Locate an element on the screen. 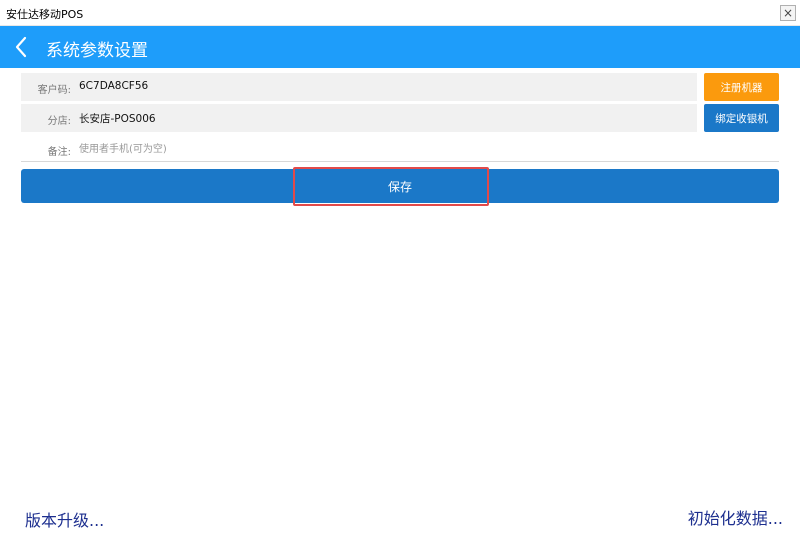  note-input is located at coordinates (424, 149).